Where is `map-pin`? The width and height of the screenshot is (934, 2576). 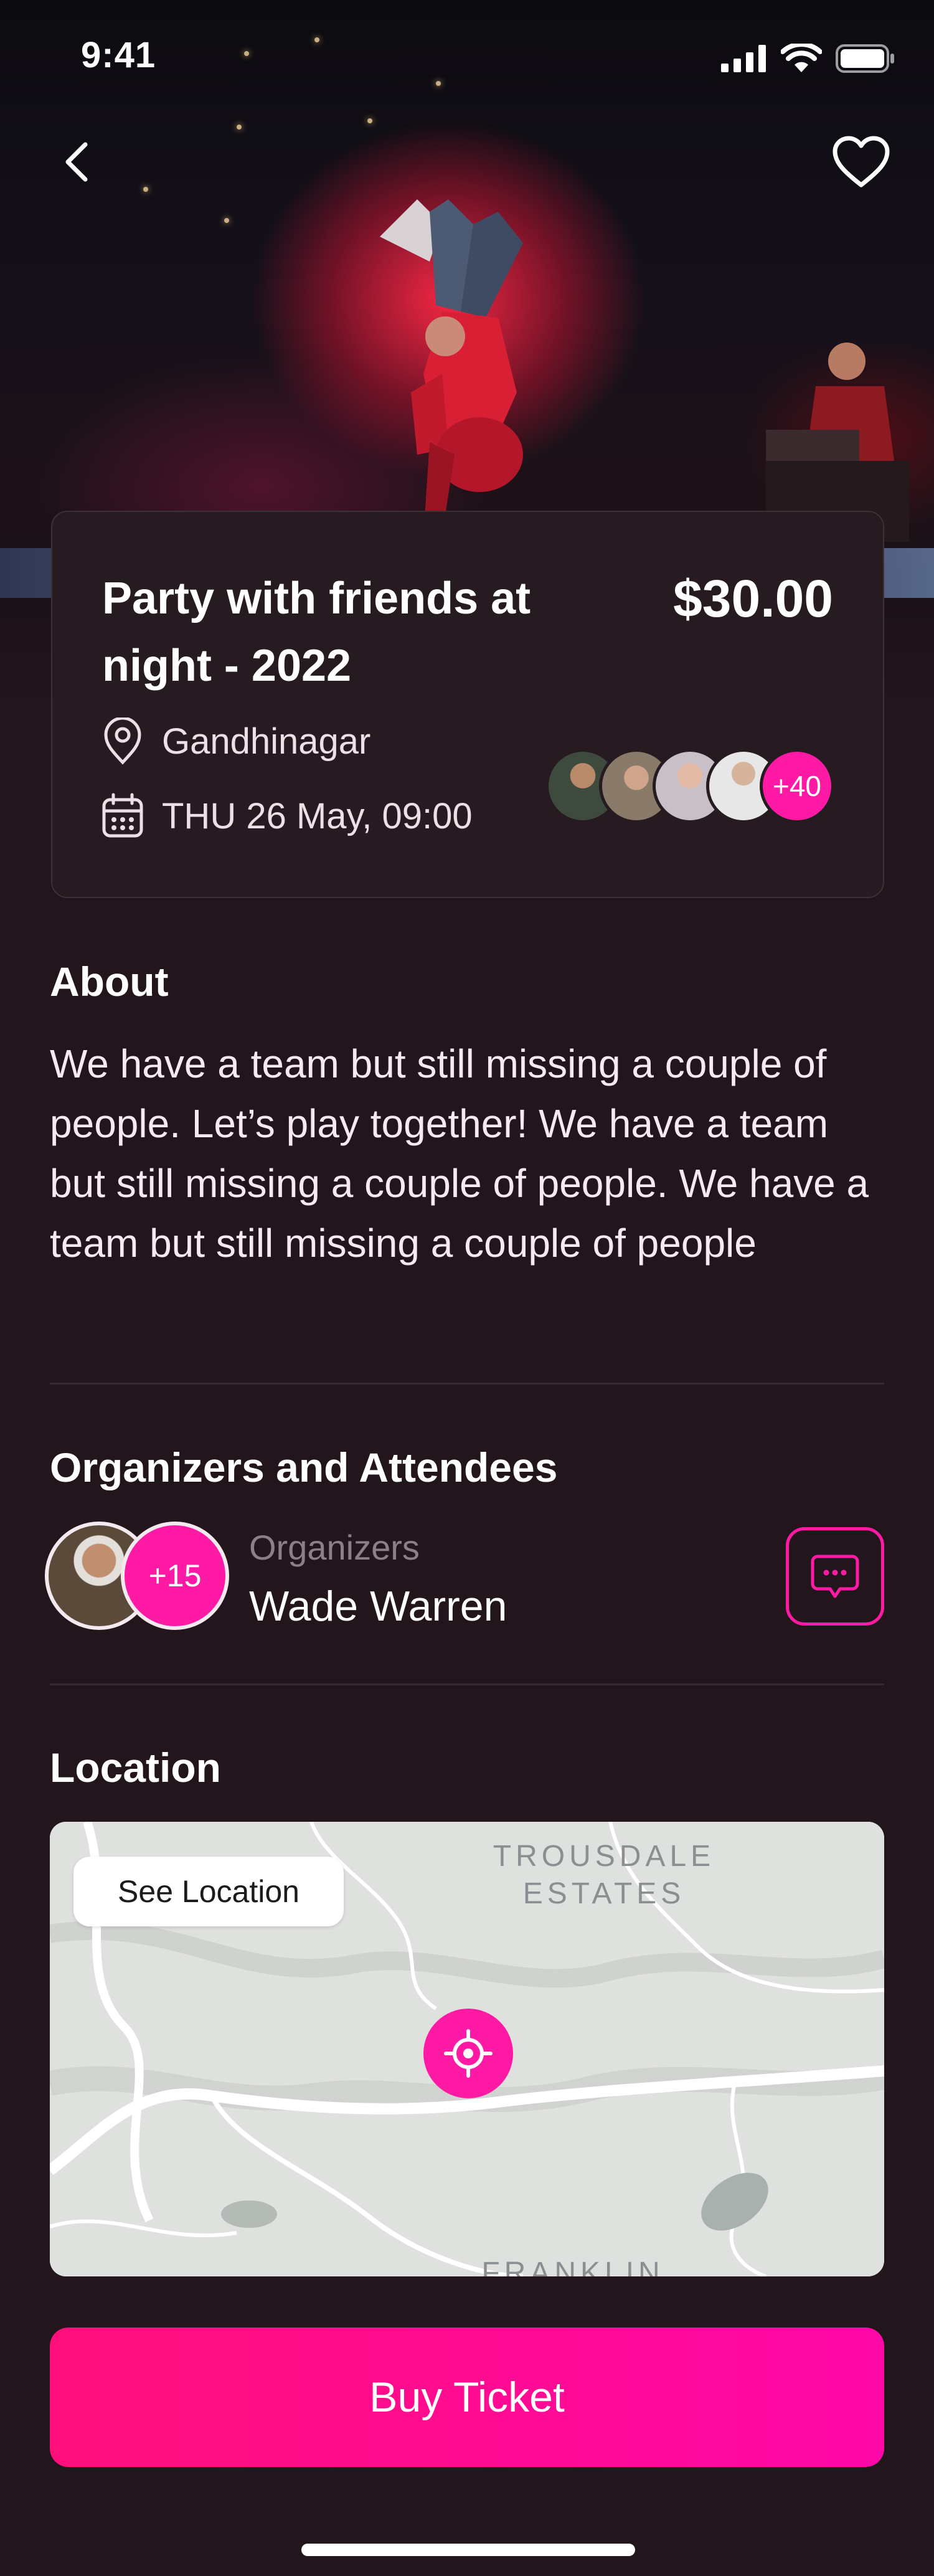 map-pin is located at coordinates (468, 2054).